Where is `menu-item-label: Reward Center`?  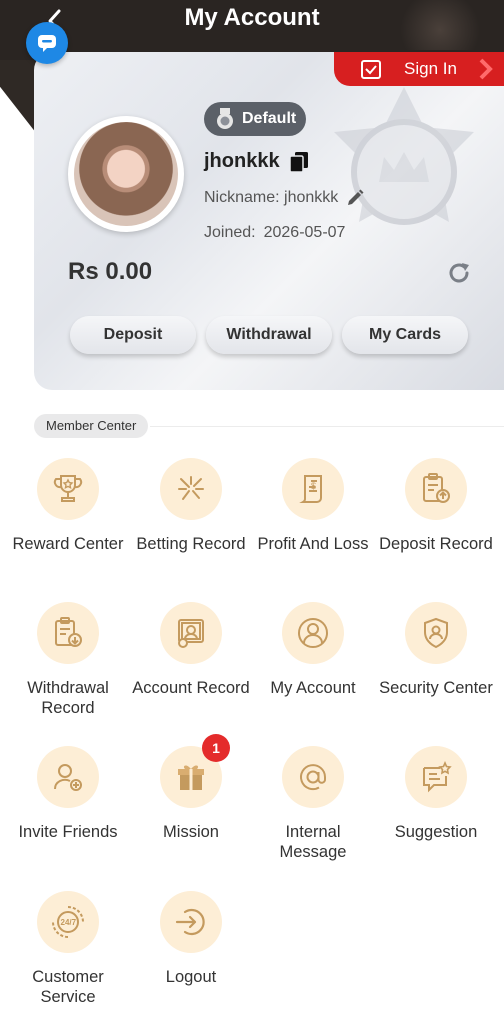
menu-item-label: Reward Center is located at coordinates (68, 544).